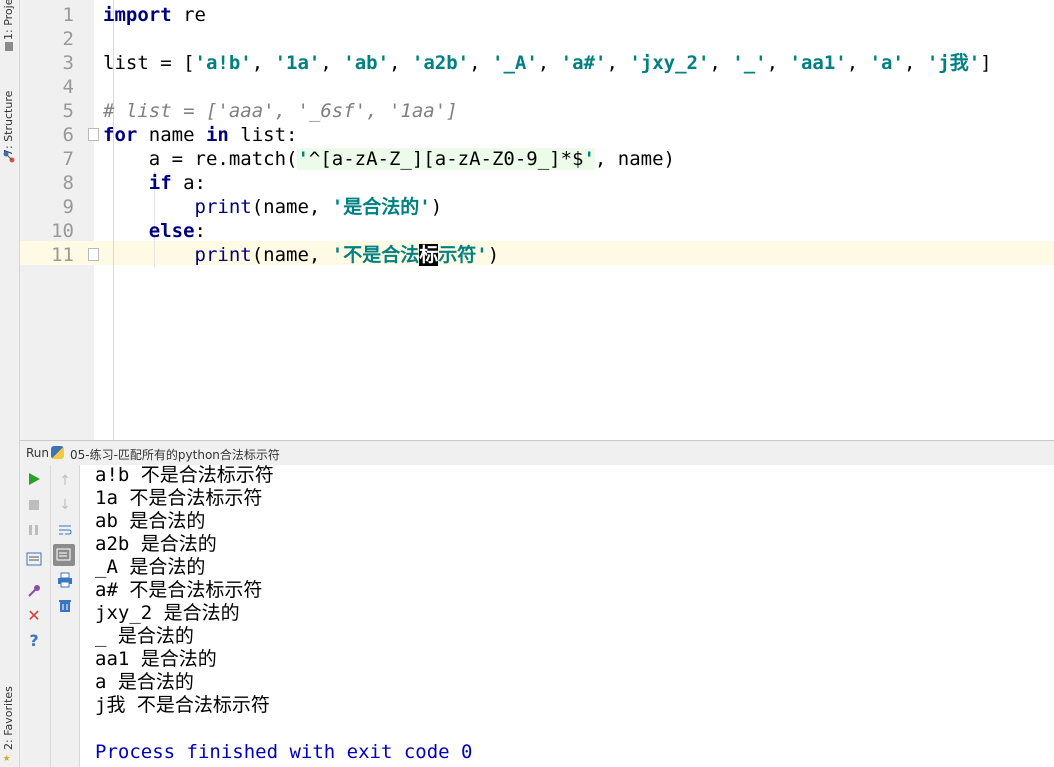 This screenshot has height=767, width=1054. I want to click on output-line: j我 不是合法标示符, so click(182, 705).